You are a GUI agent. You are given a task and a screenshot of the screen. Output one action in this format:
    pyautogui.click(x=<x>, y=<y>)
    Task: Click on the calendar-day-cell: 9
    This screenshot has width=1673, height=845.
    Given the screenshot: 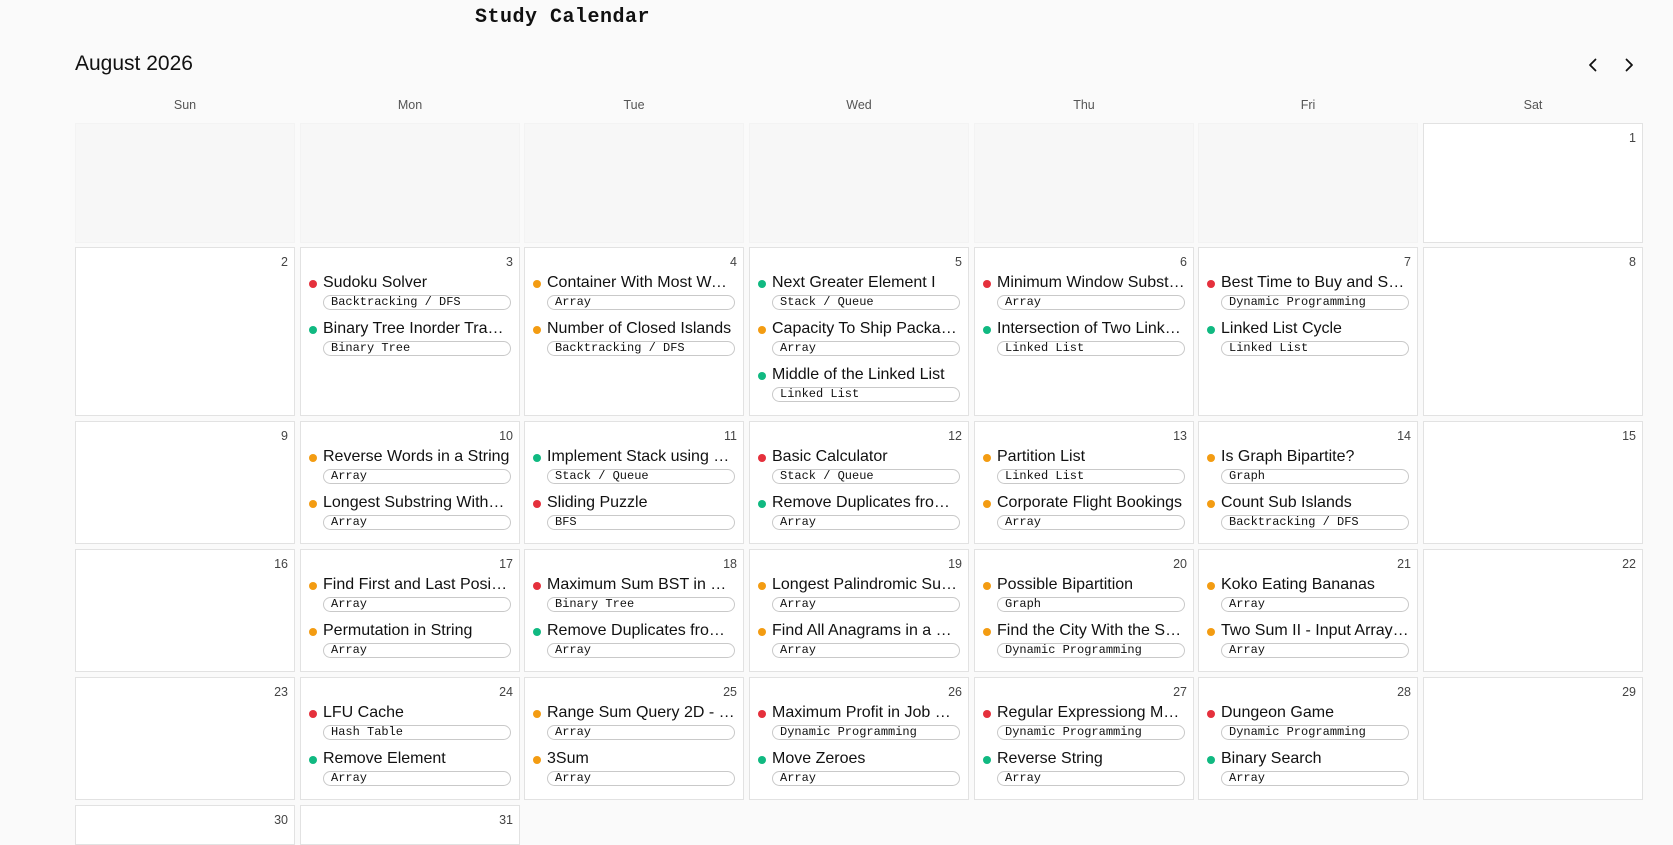 What is the action you would take?
    pyautogui.click(x=185, y=482)
    